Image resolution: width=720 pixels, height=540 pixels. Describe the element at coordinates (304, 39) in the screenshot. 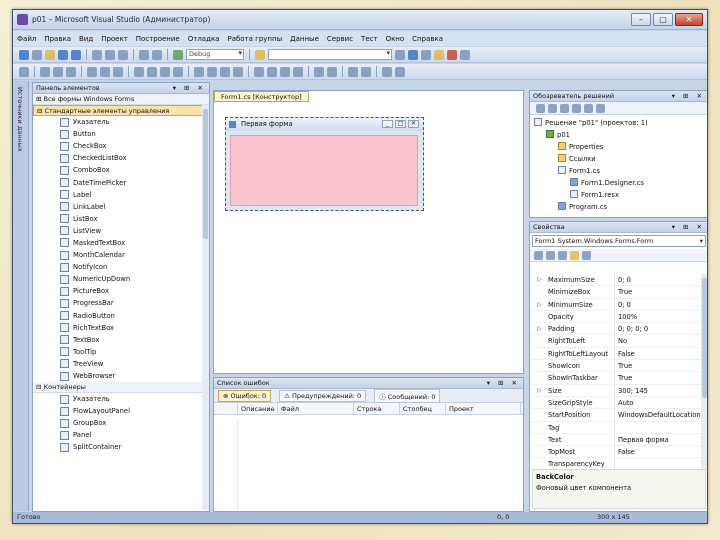

I see `menu-data: Данные` at that location.